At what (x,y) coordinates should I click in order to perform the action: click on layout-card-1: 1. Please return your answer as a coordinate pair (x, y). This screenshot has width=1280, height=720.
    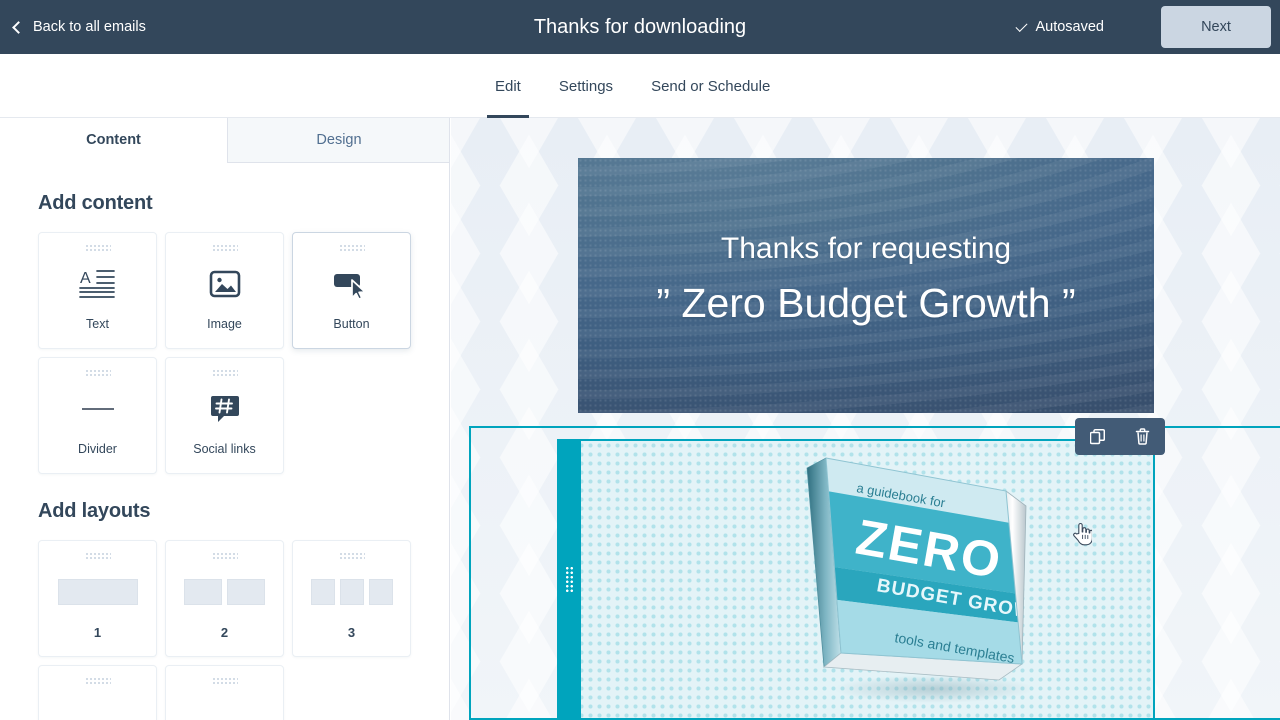
    Looking at the image, I should click on (97, 598).